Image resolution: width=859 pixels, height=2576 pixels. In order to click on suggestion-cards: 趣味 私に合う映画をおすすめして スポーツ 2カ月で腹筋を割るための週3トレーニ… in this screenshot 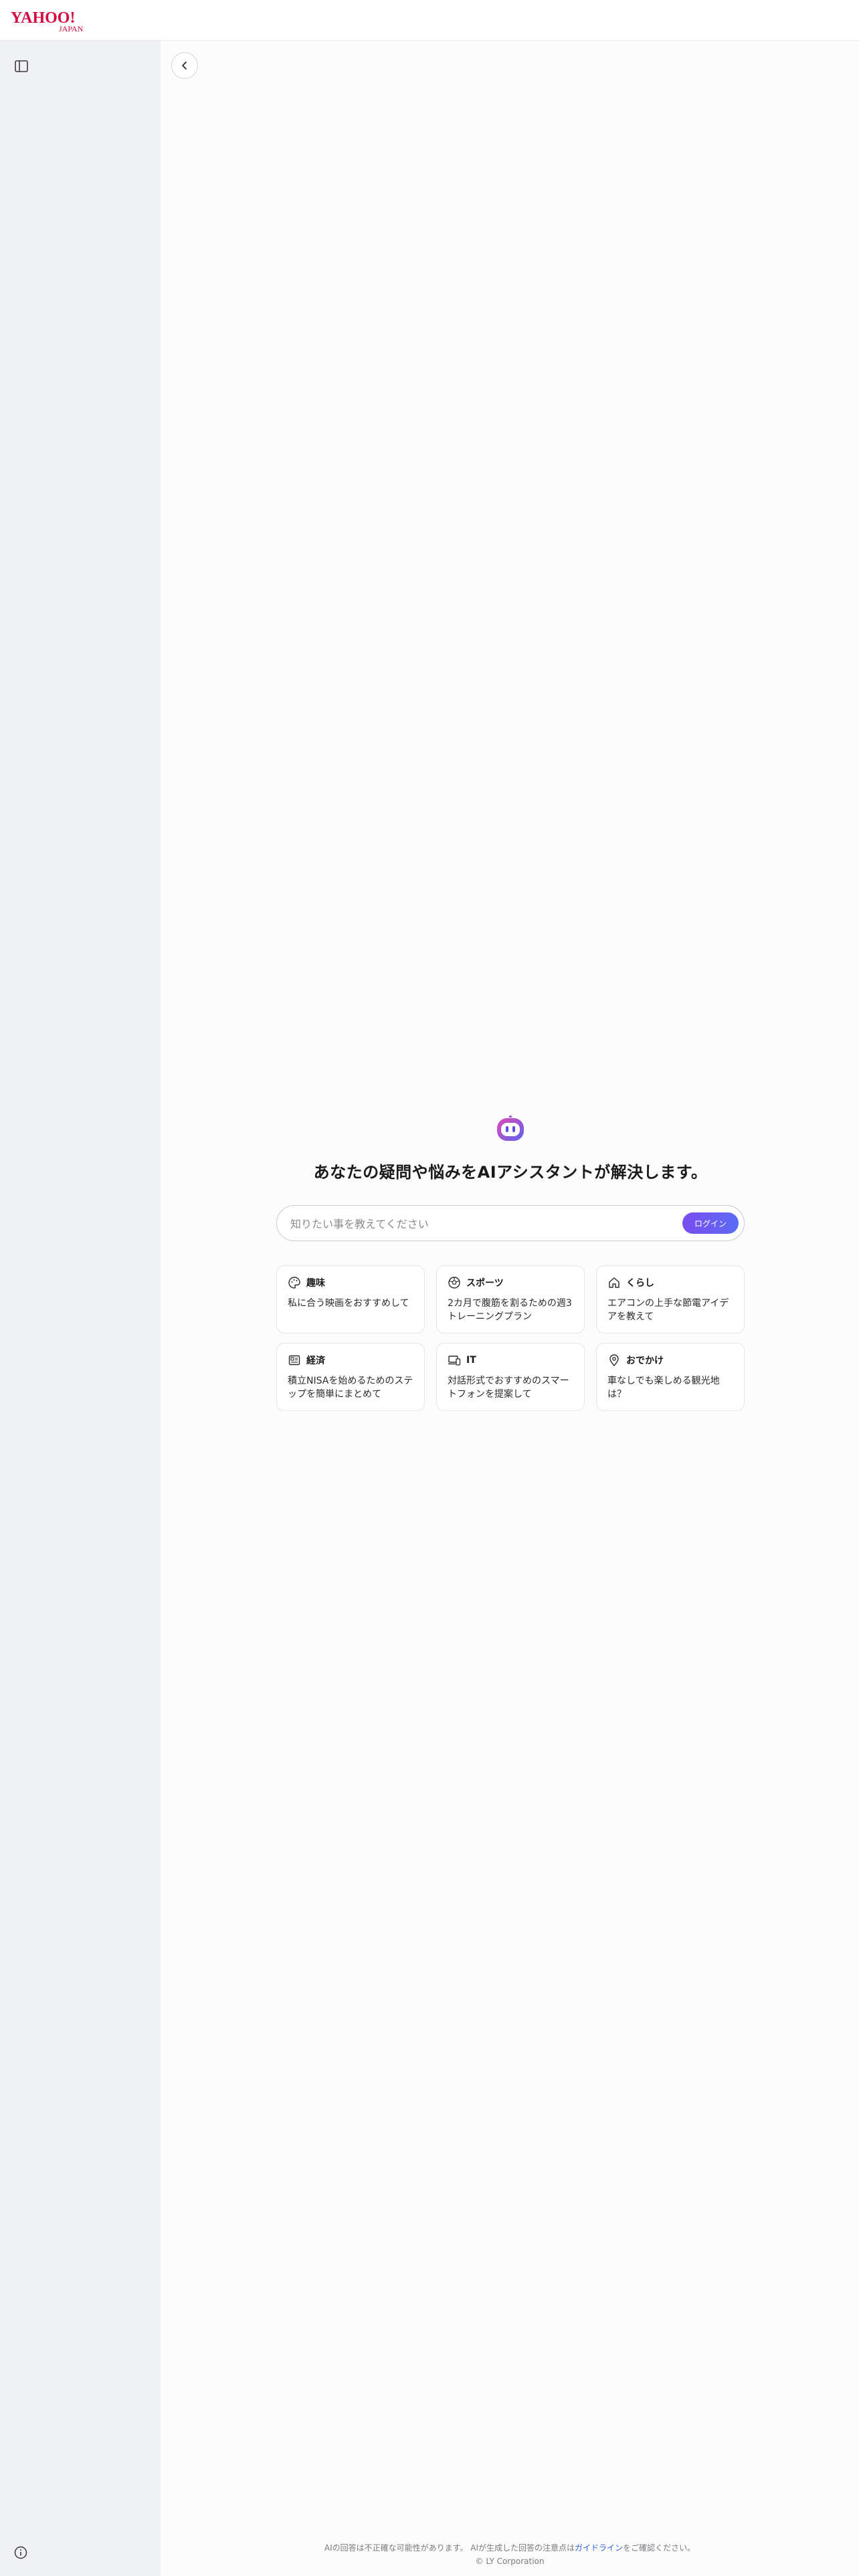, I will do `click(510, 1338)`.